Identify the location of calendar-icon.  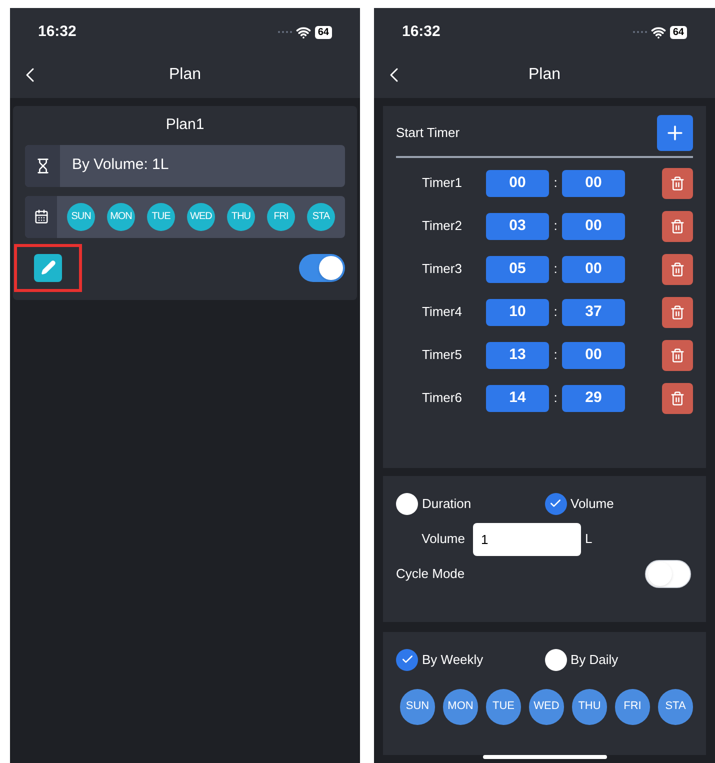
(41, 216).